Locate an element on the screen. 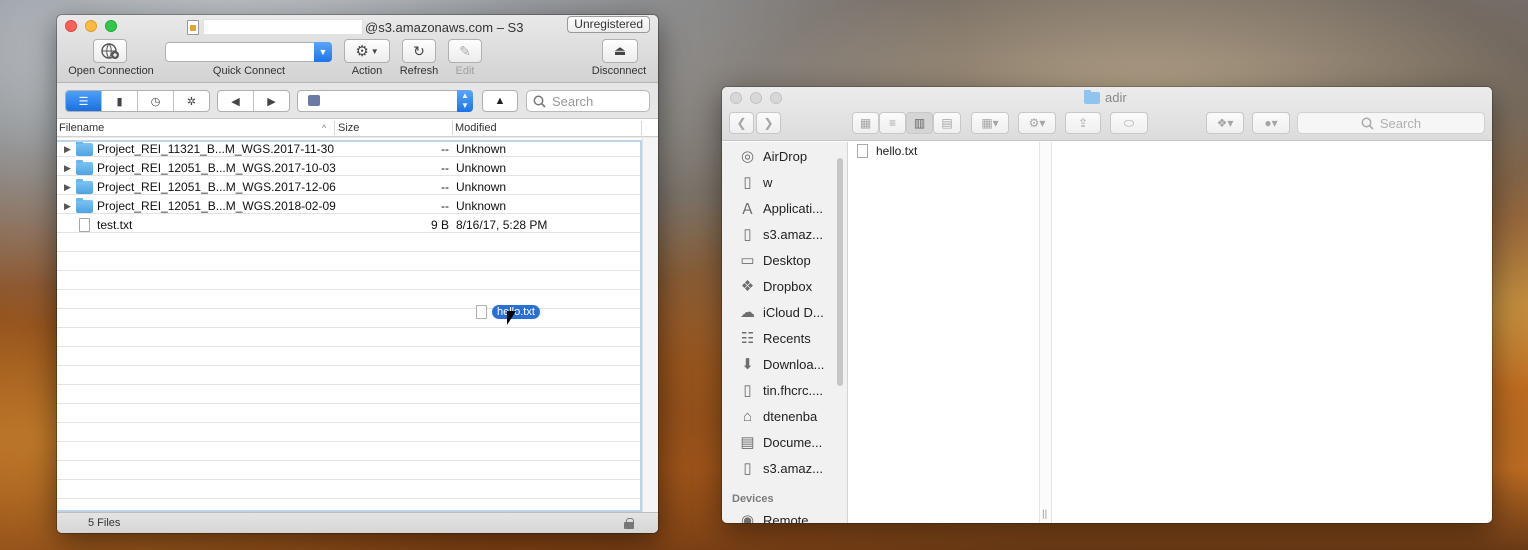 This screenshot has width=1528, height=550. text-file-icon is located at coordinates (481, 312).